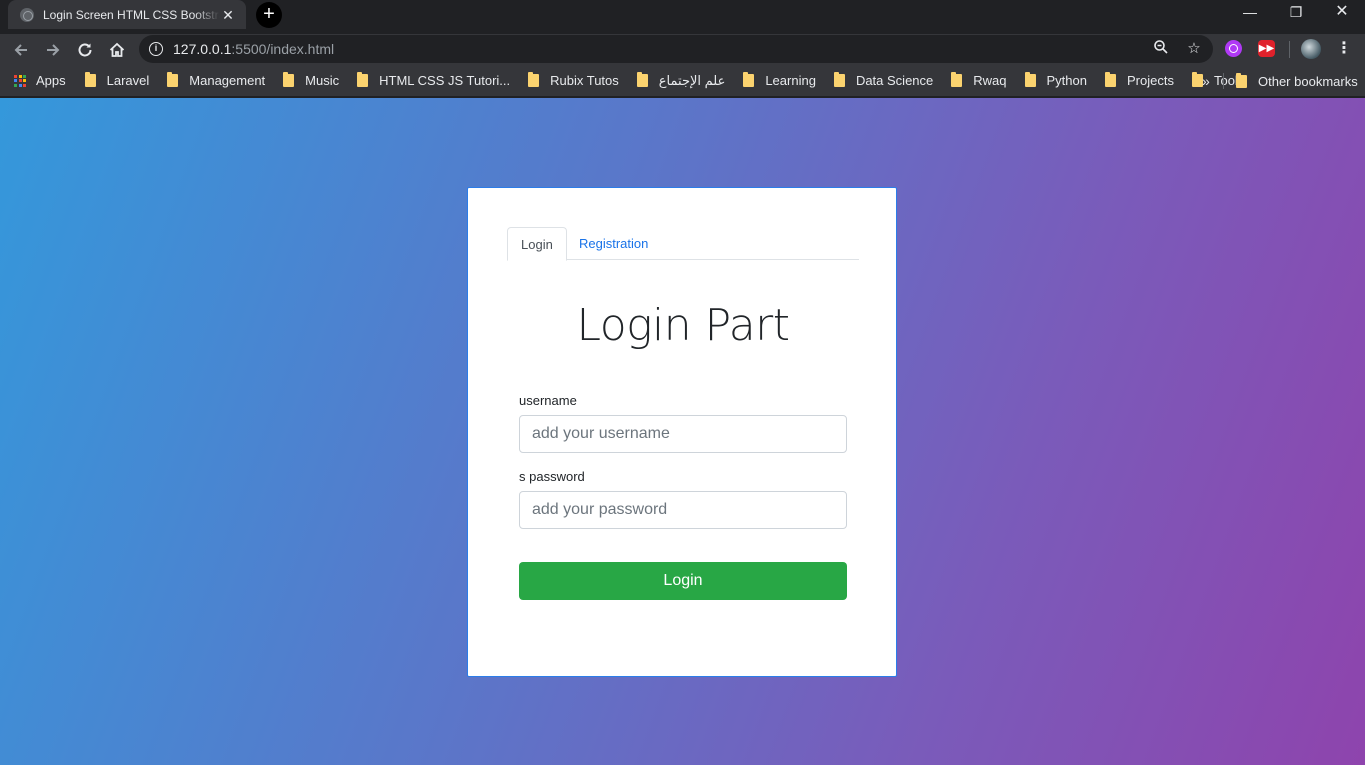 The image size is (1365, 765). I want to click on bookmark-apps: Apps, so click(45, 81).